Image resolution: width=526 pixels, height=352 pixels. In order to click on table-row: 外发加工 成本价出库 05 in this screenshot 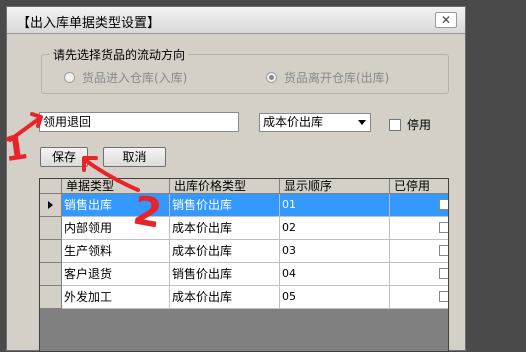, I will do `click(244, 297)`.